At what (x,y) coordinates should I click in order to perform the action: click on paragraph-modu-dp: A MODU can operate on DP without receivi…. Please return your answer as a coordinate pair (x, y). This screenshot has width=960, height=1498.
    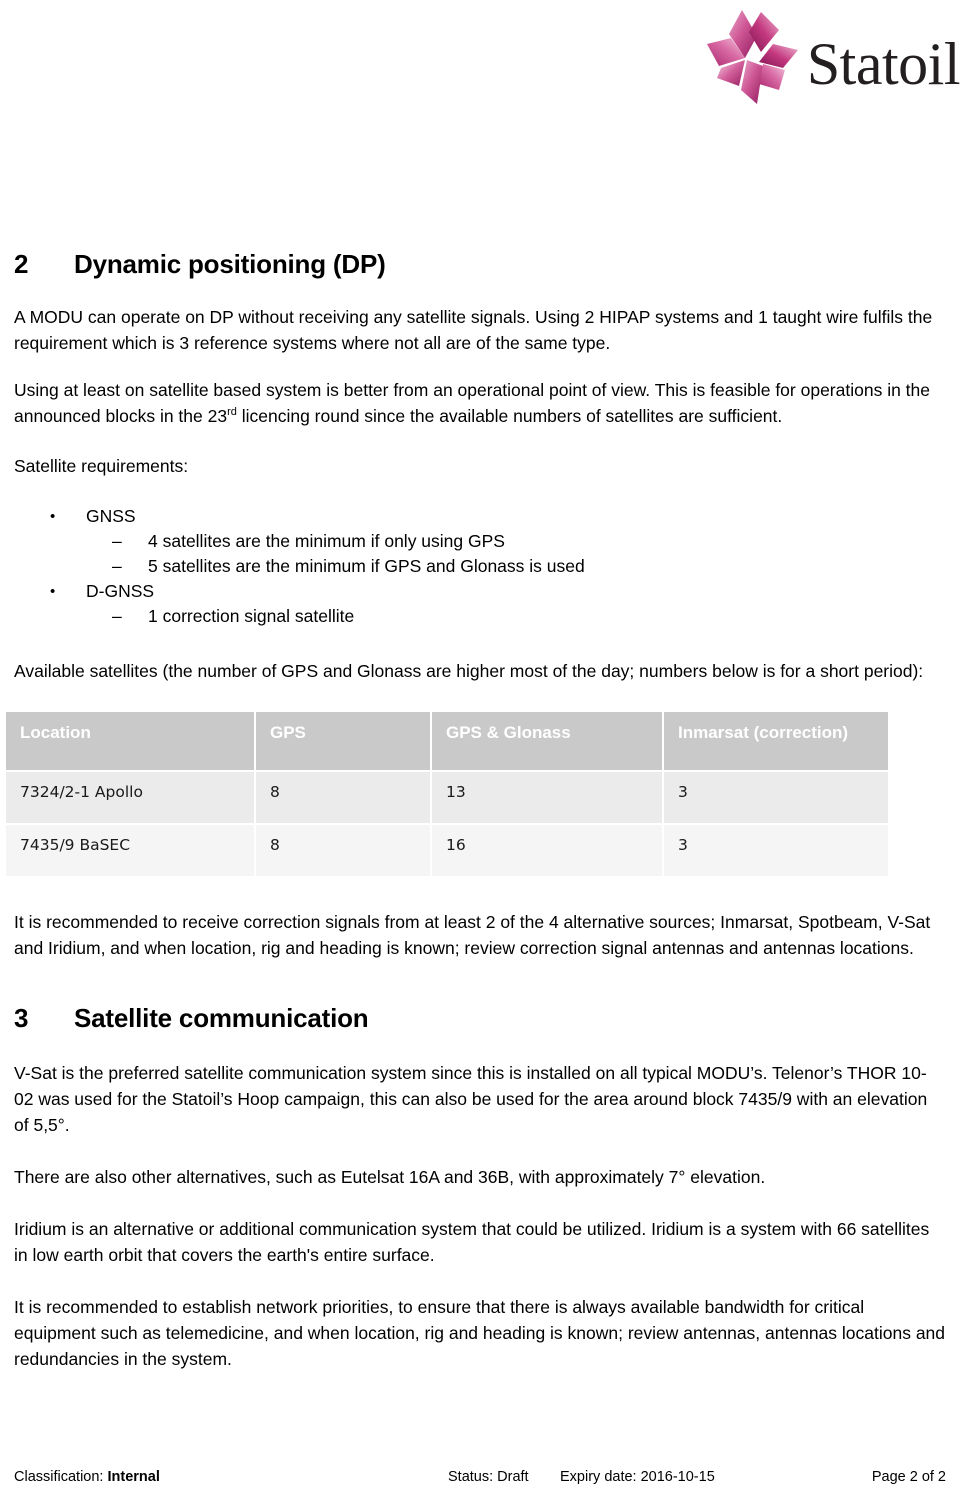
    Looking at the image, I should click on (473, 329).